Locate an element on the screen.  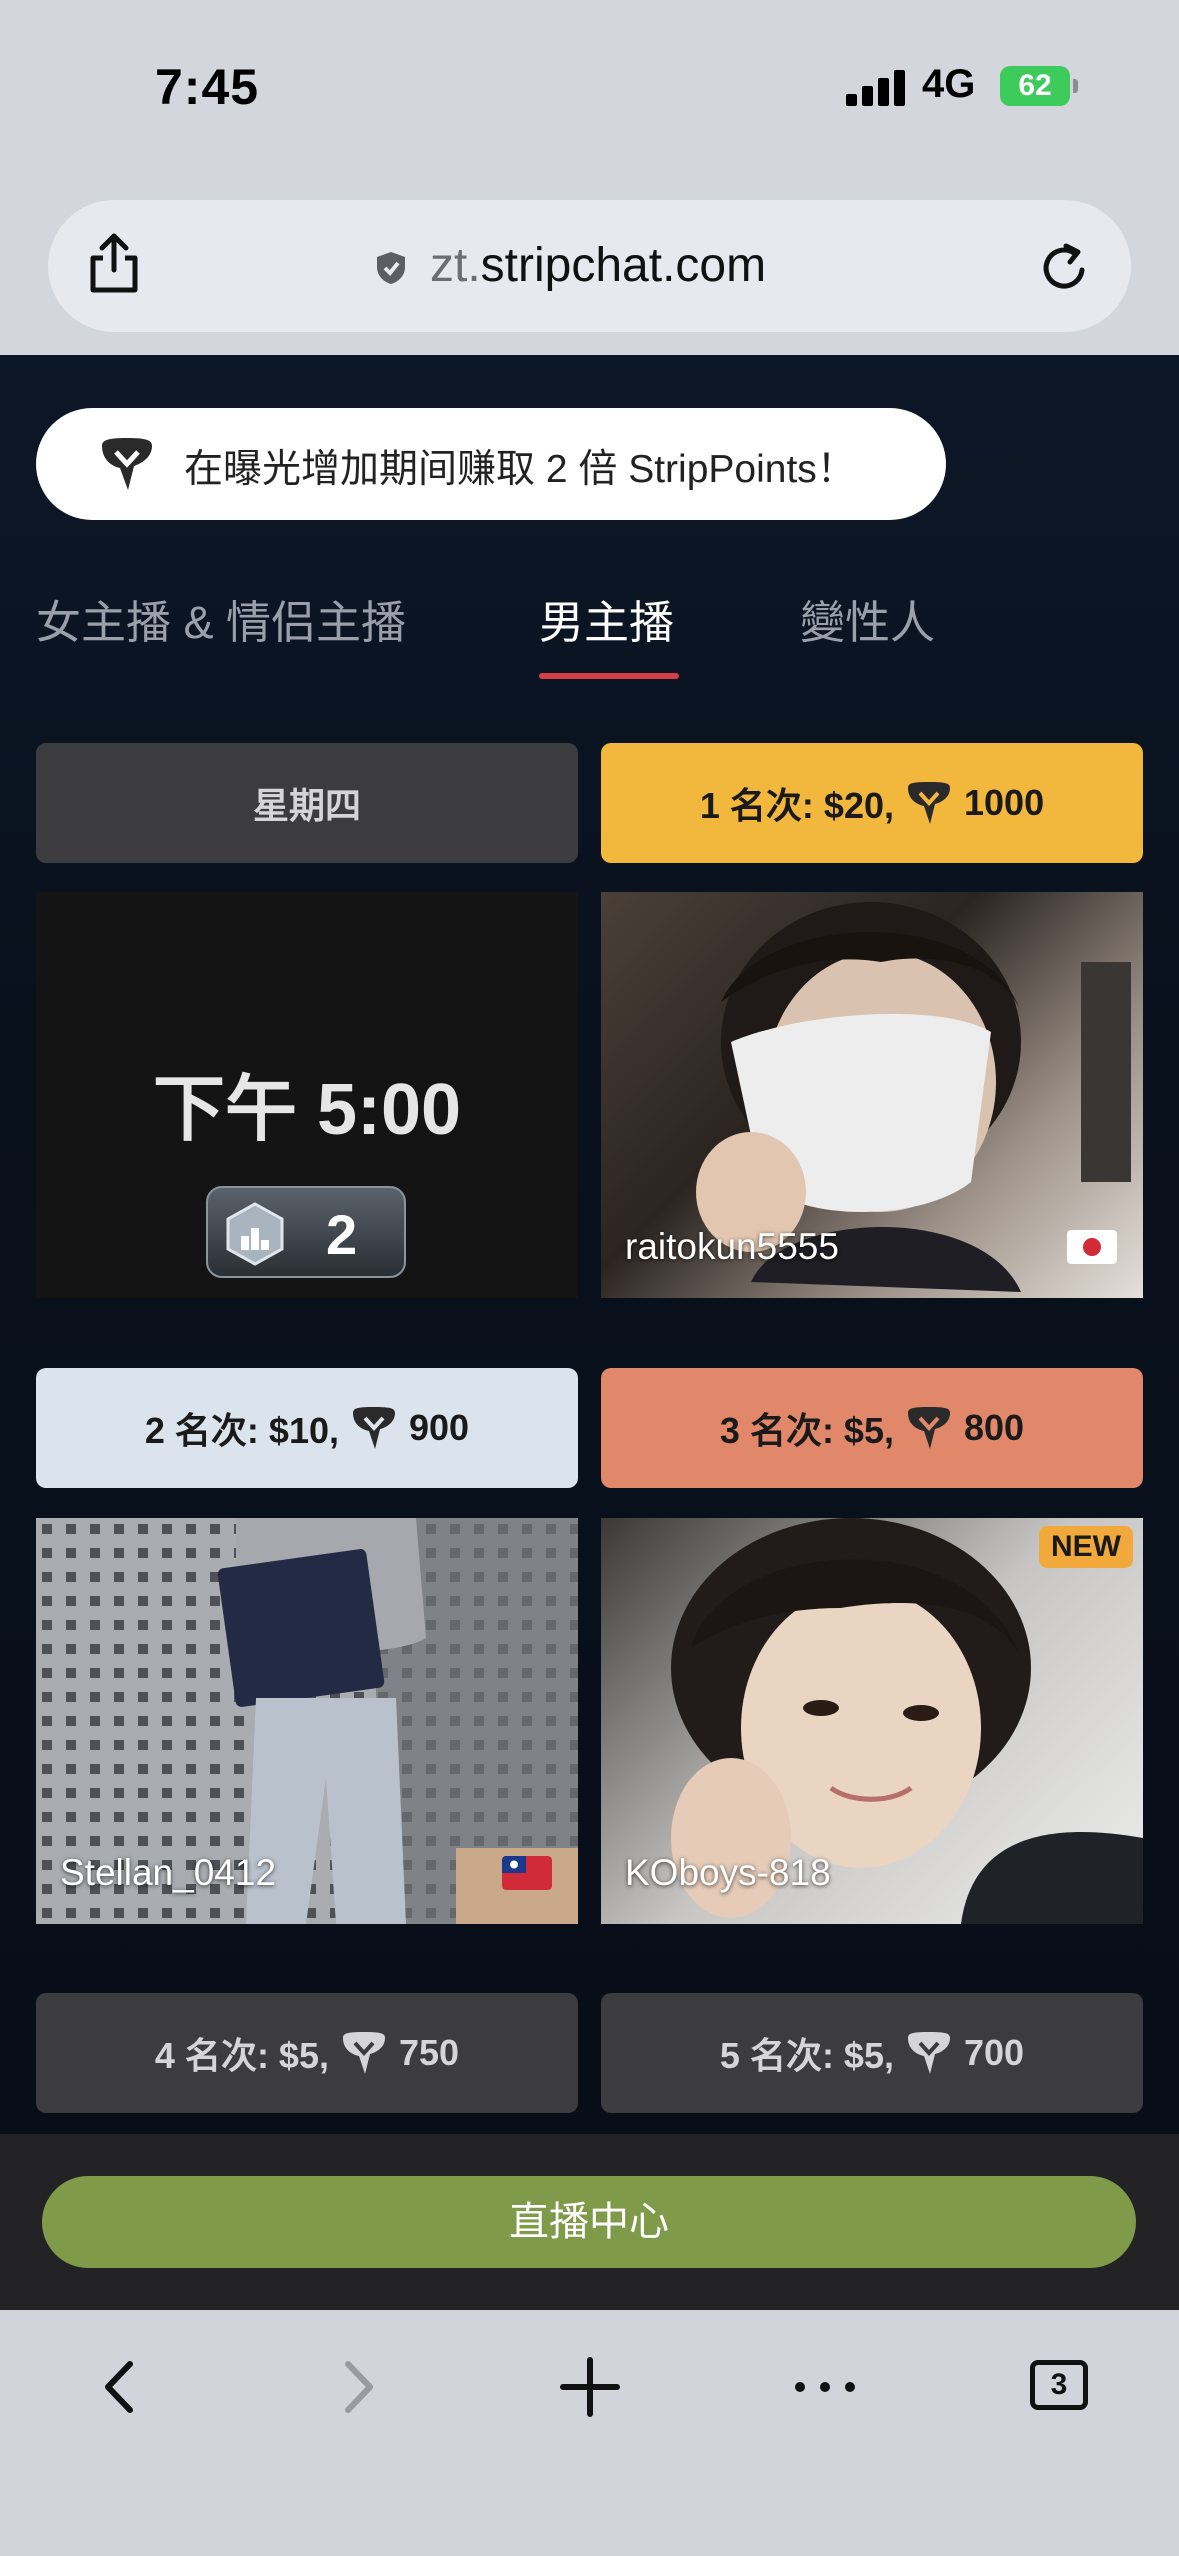
model-name: raitokun5555 is located at coordinates (732, 1246).